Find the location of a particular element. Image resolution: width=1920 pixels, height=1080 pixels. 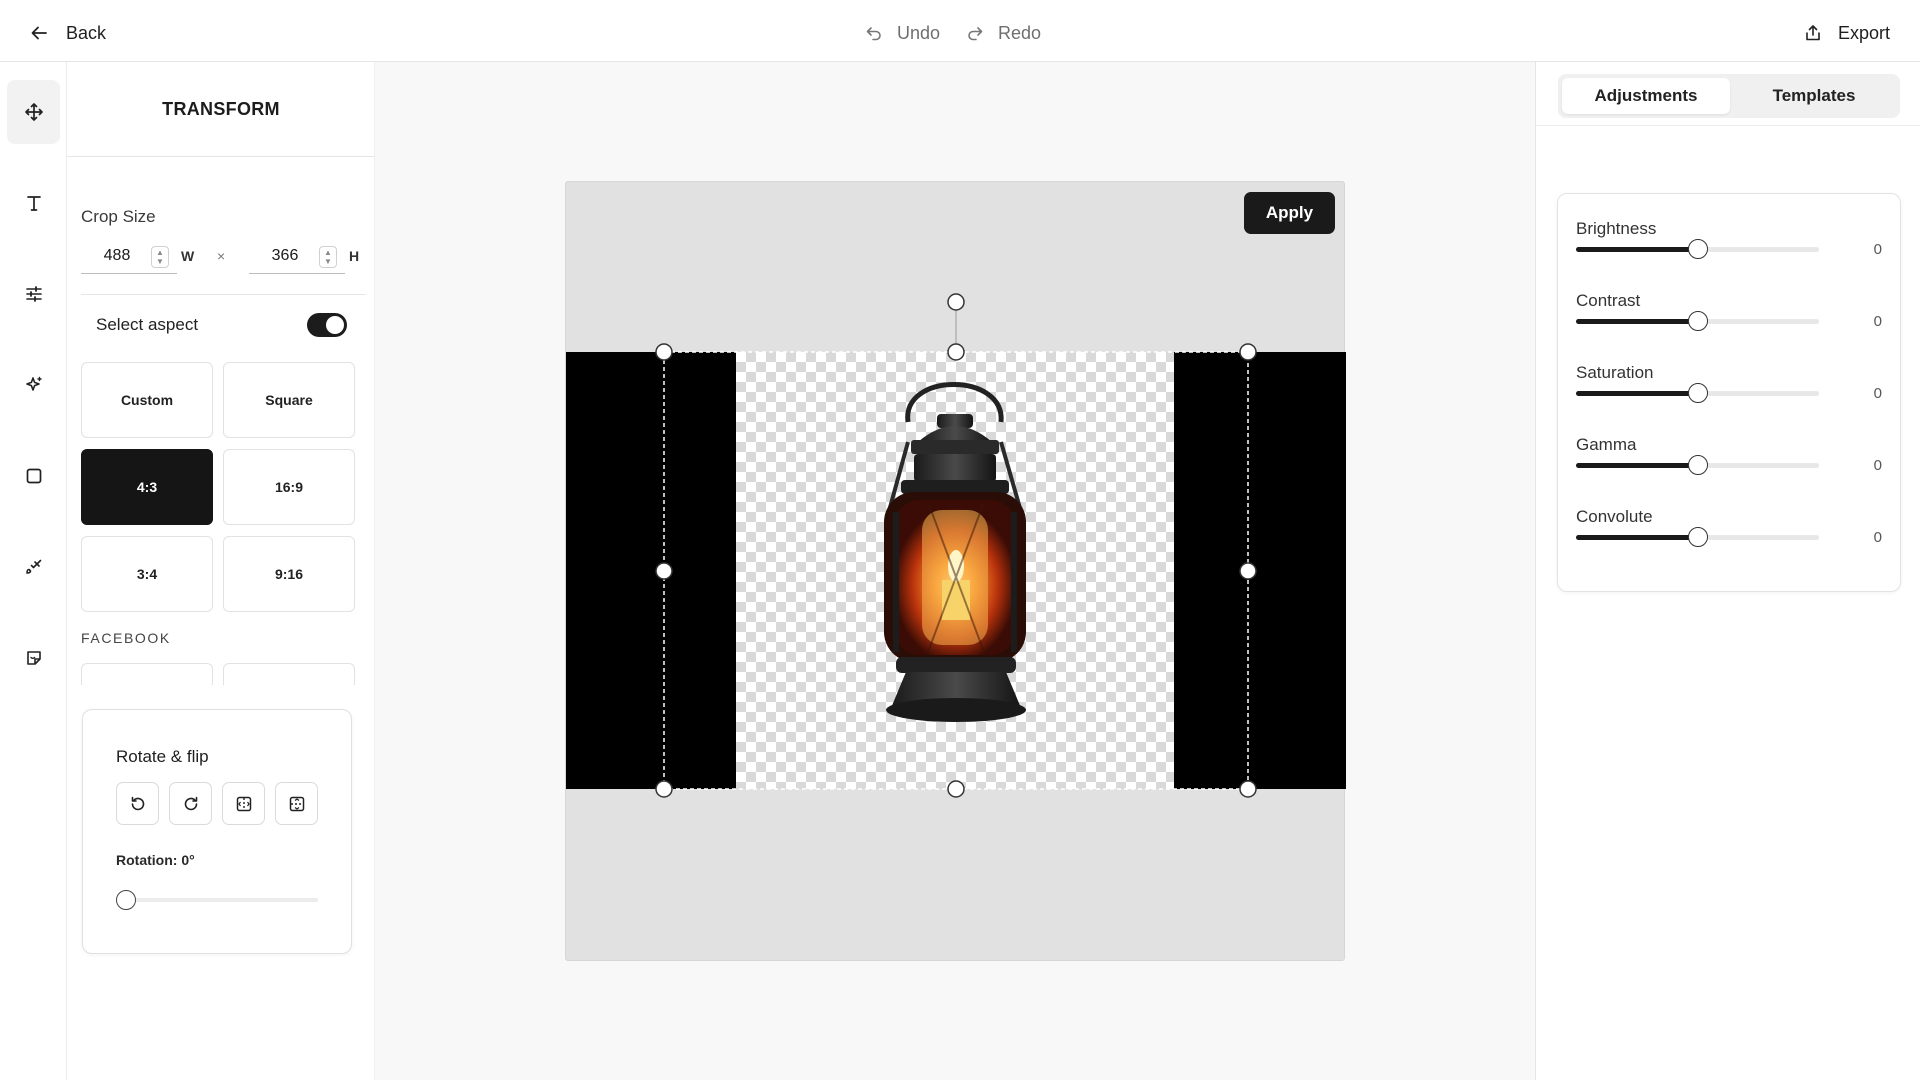

crop-width-input: 488 ▲ ▼ is located at coordinates (129, 257).